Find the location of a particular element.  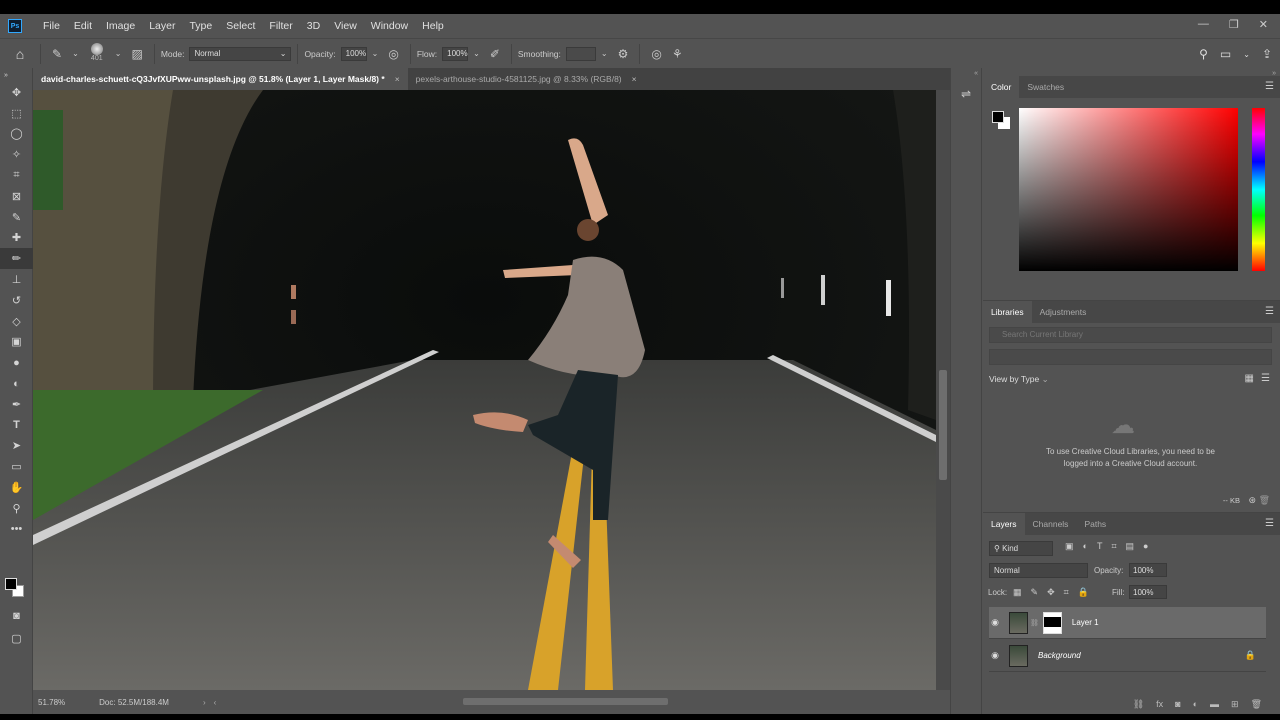

collapse-panels-icon: « is located at coordinates (966, 73).